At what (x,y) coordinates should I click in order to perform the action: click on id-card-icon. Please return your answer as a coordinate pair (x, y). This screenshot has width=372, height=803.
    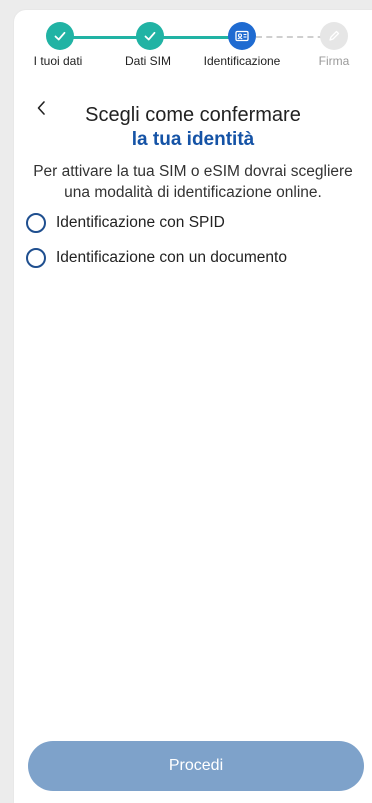
    Looking at the image, I should click on (242, 36).